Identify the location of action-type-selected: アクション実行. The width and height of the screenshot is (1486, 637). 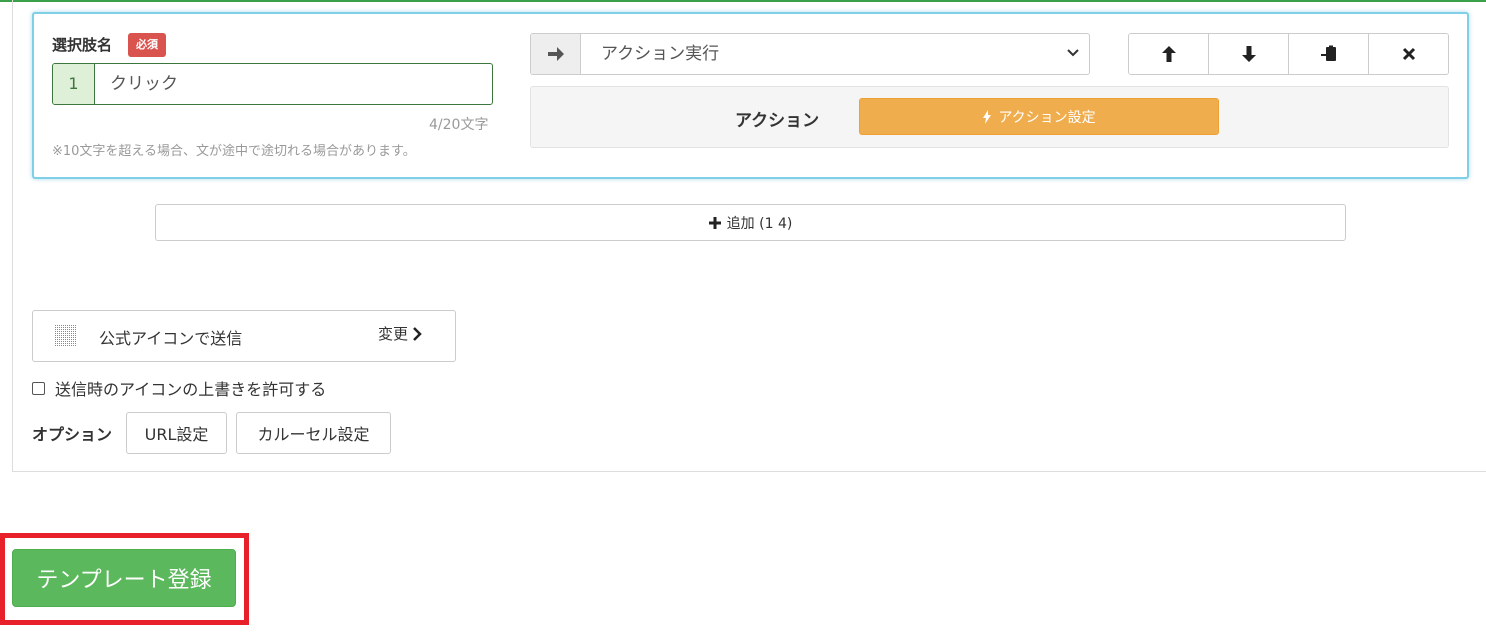
(660, 54).